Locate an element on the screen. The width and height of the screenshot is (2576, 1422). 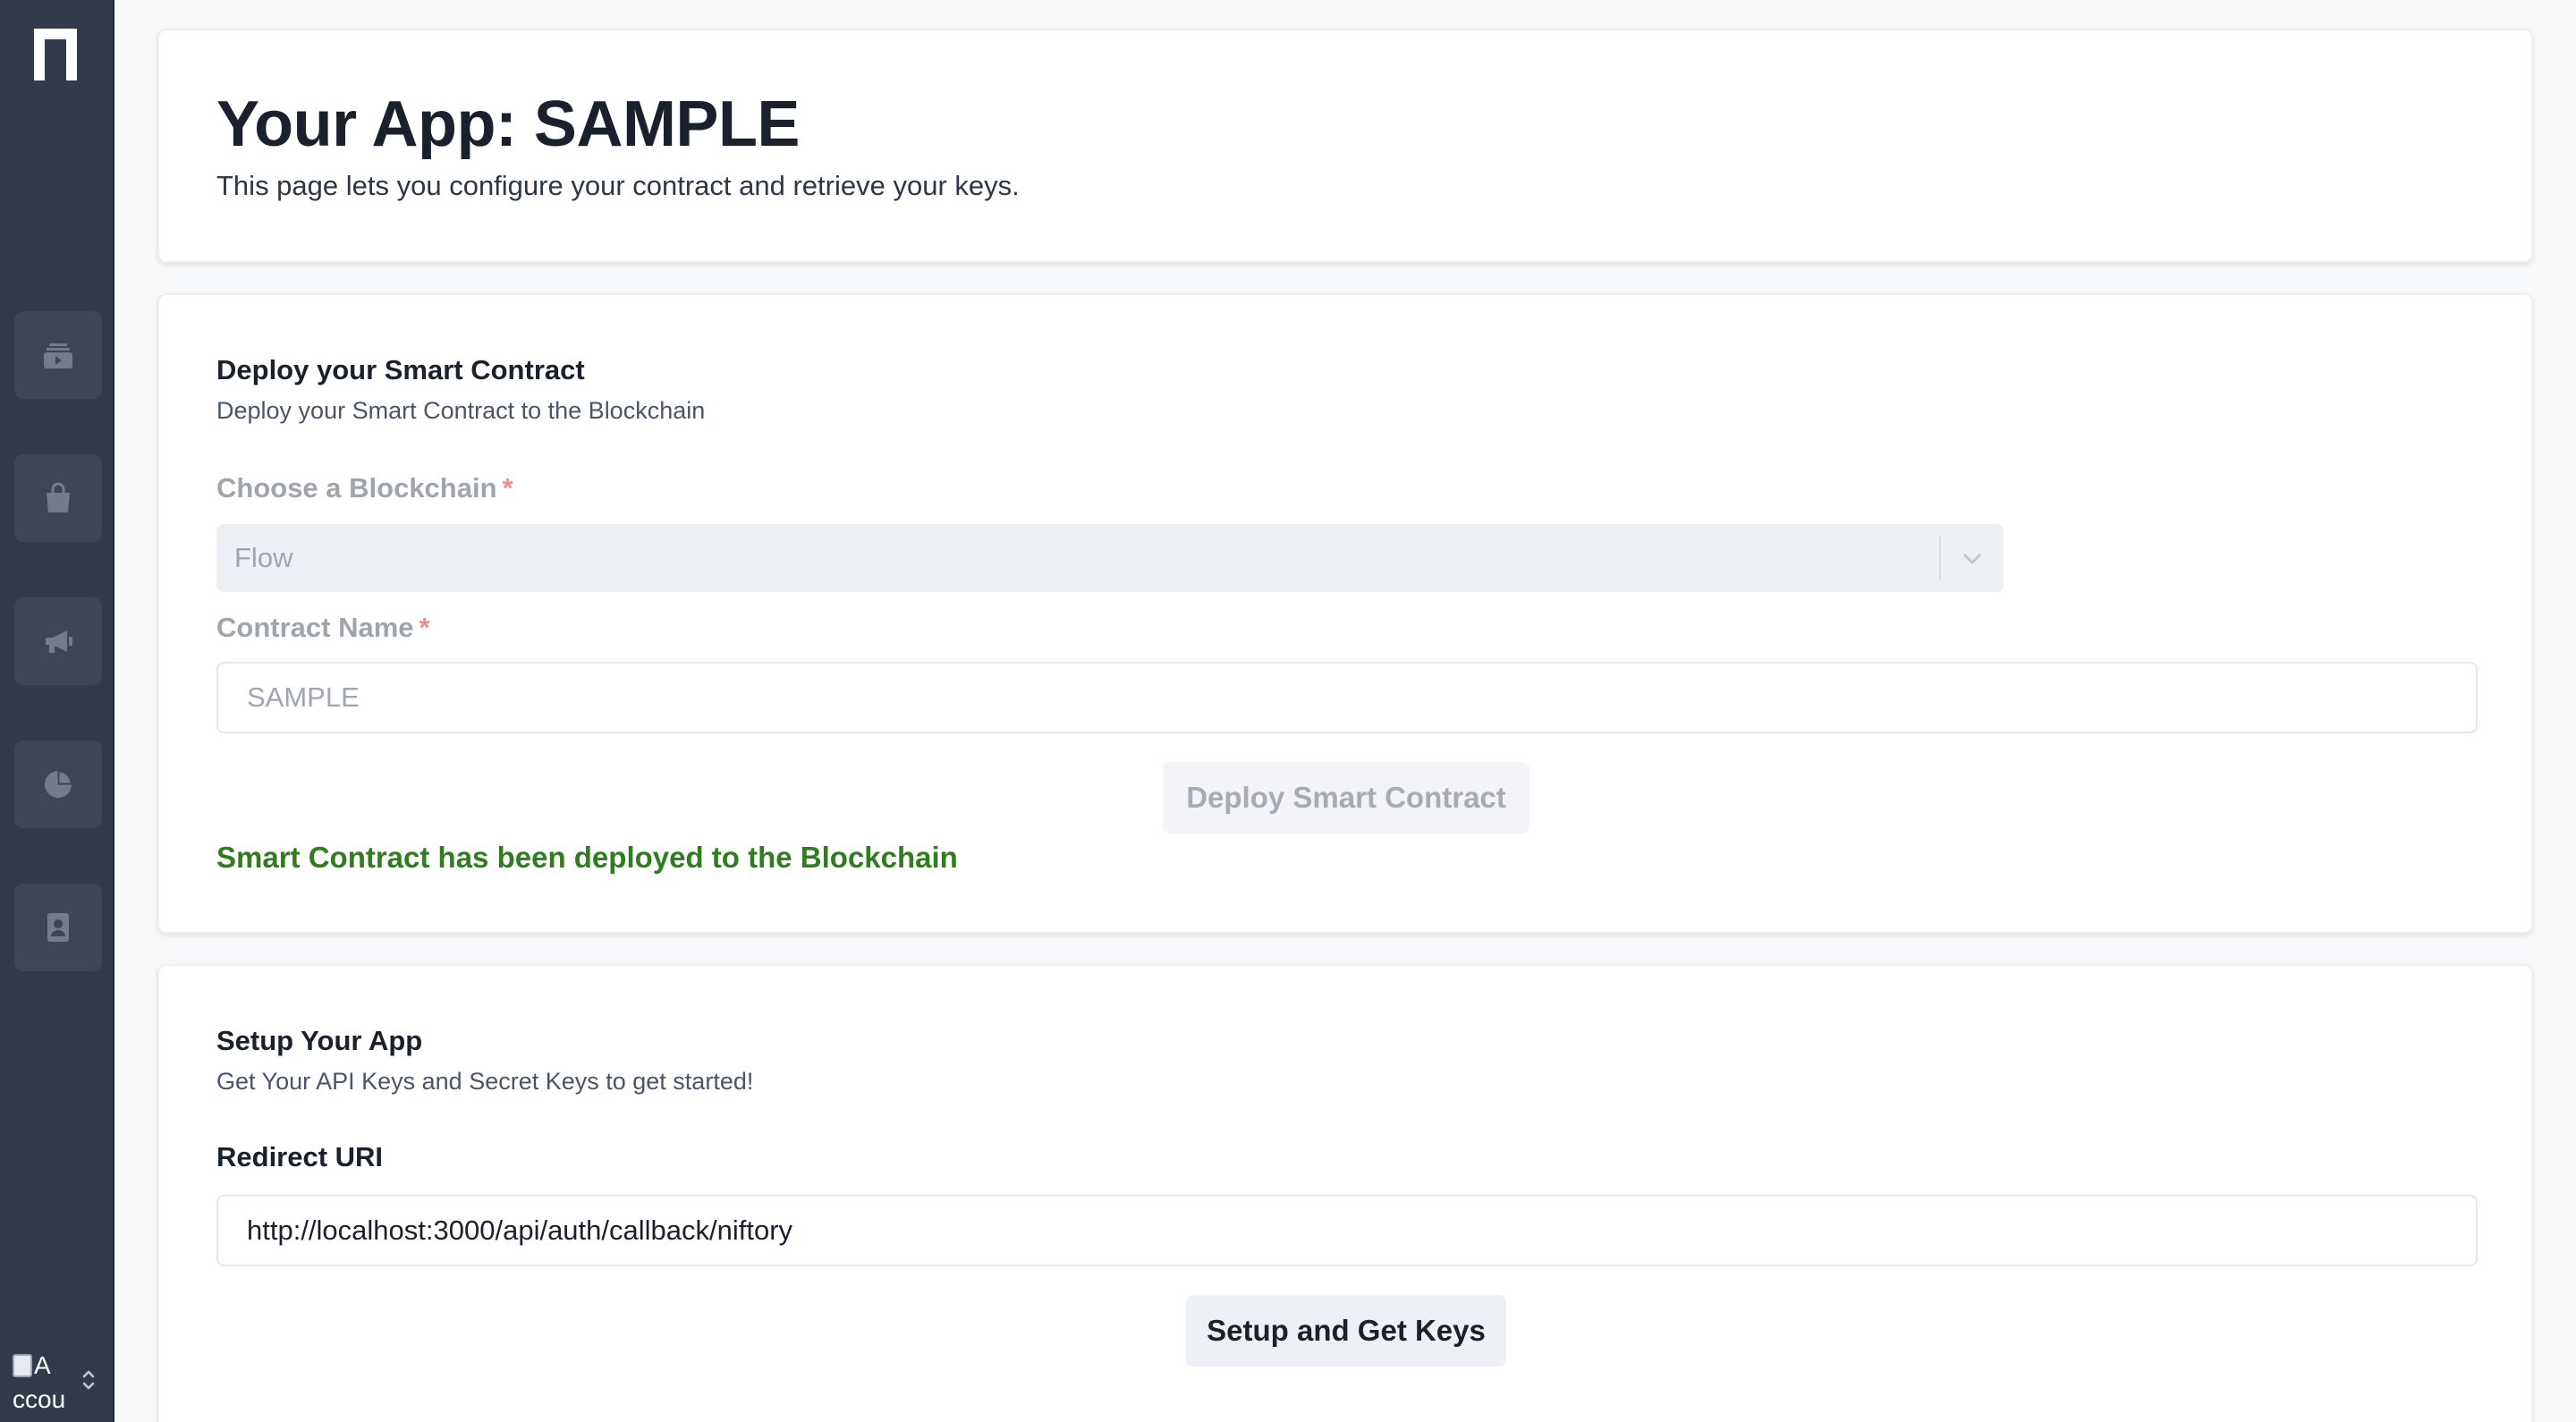
setup-and-get-keys-button: Setup and Get Keys is located at coordinates (1346, 1331).